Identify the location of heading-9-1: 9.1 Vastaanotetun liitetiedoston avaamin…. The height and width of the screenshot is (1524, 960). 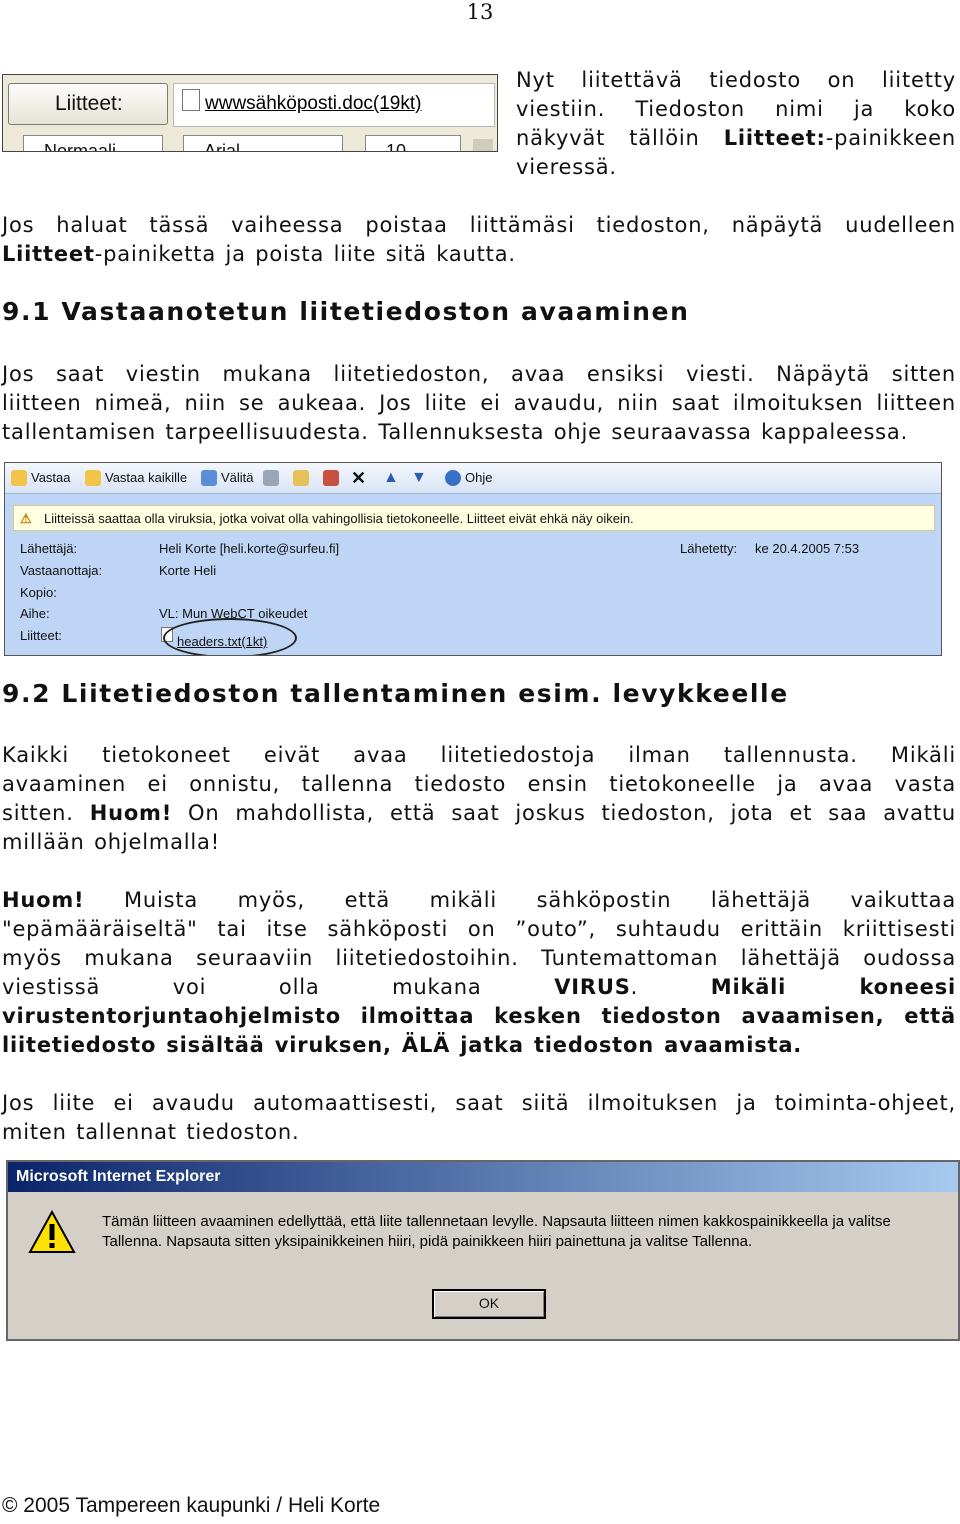
(346, 311).